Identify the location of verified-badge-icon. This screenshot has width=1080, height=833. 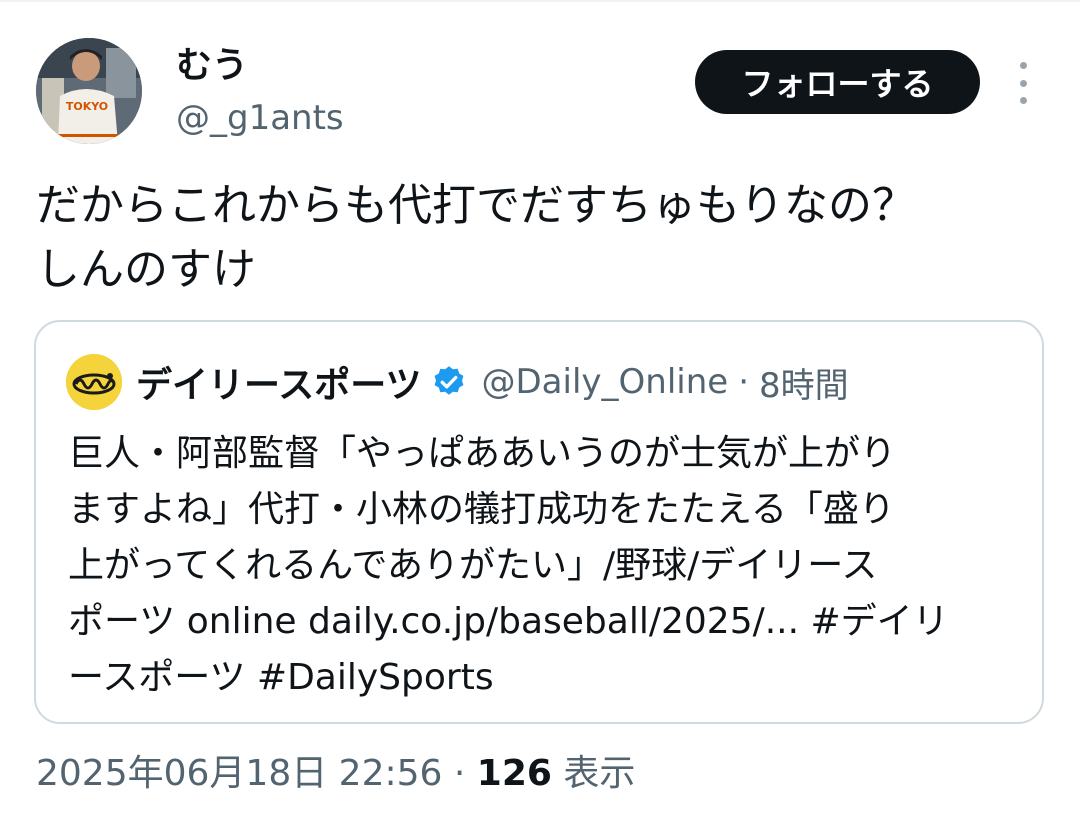
(449, 380).